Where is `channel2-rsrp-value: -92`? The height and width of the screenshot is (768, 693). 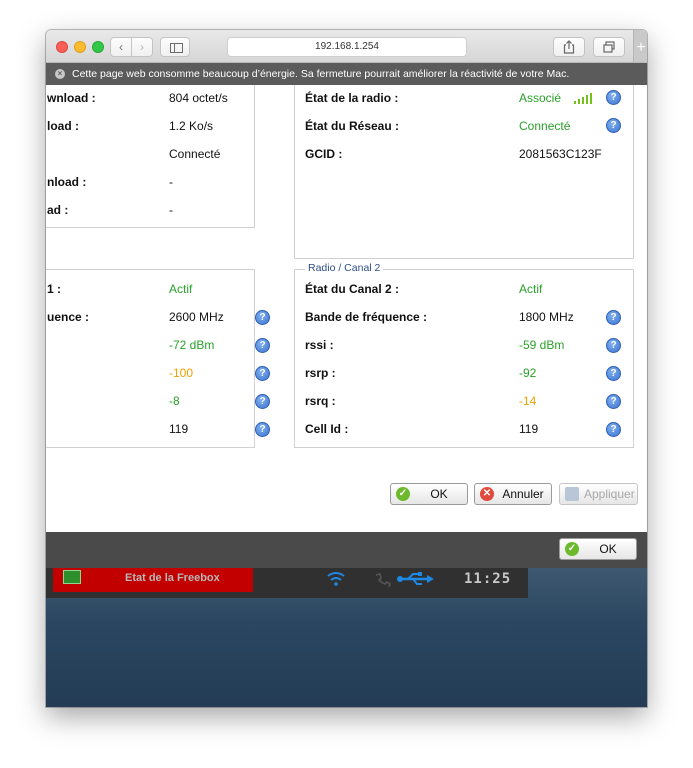
channel2-rsrp-value: -92 is located at coordinates (528, 373).